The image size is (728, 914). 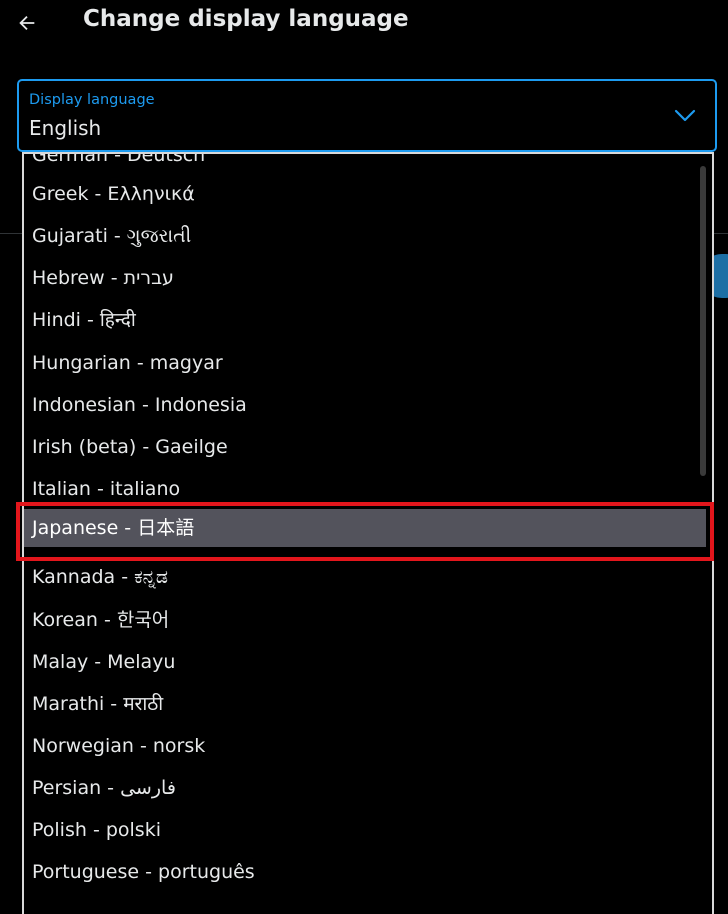 What do you see at coordinates (365, 872) in the screenshot?
I see `language-option: Portuguese - português` at bounding box center [365, 872].